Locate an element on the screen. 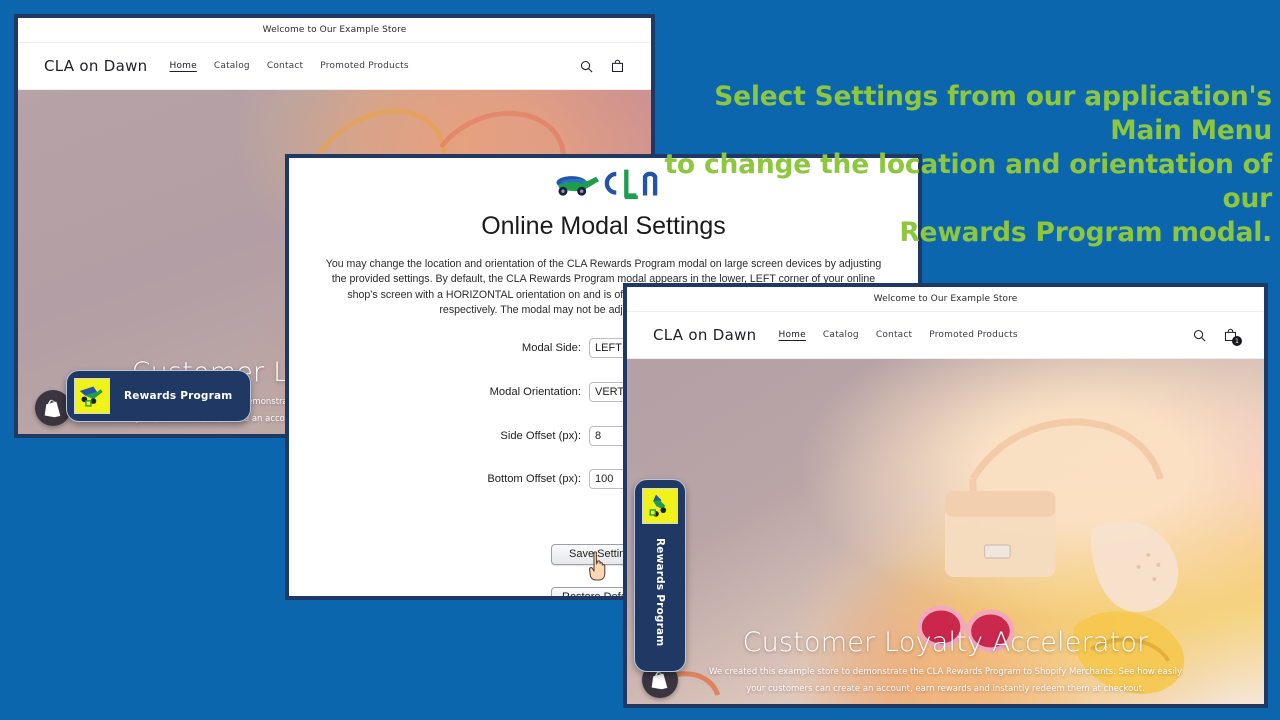 This screenshot has height=720, width=1280. store-nav: Home Catalog Contact Promoted Products is located at coordinates (288, 66).